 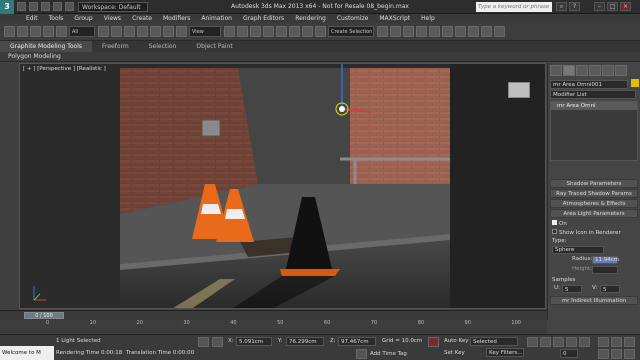 What do you see at coordinates (594, 300) in the screenshot?
I see `rollout-mr-indirect-illumination: mr Indirect Illumination` at bounding box center [594, 300].